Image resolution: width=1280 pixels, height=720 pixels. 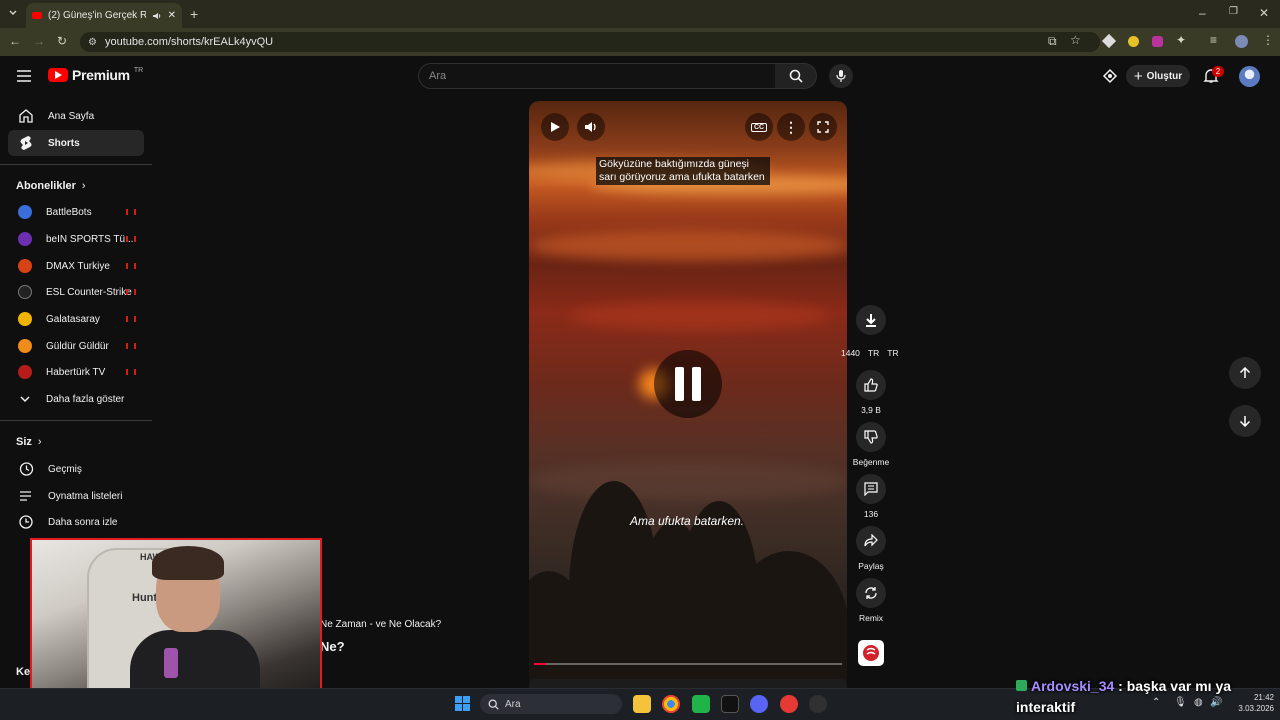 I want to click on download-button, so click(x=871, y=320).